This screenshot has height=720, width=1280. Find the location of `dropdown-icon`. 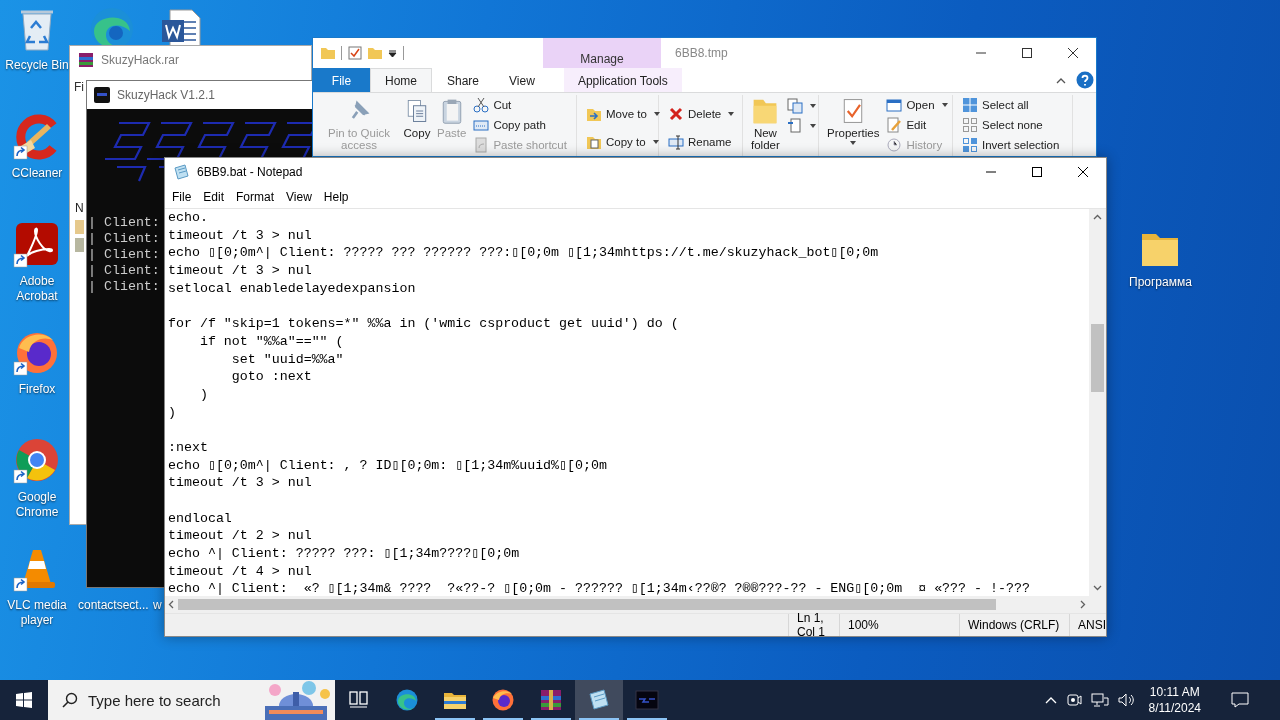

dropdown-icon is located at coordinates (392, 53).